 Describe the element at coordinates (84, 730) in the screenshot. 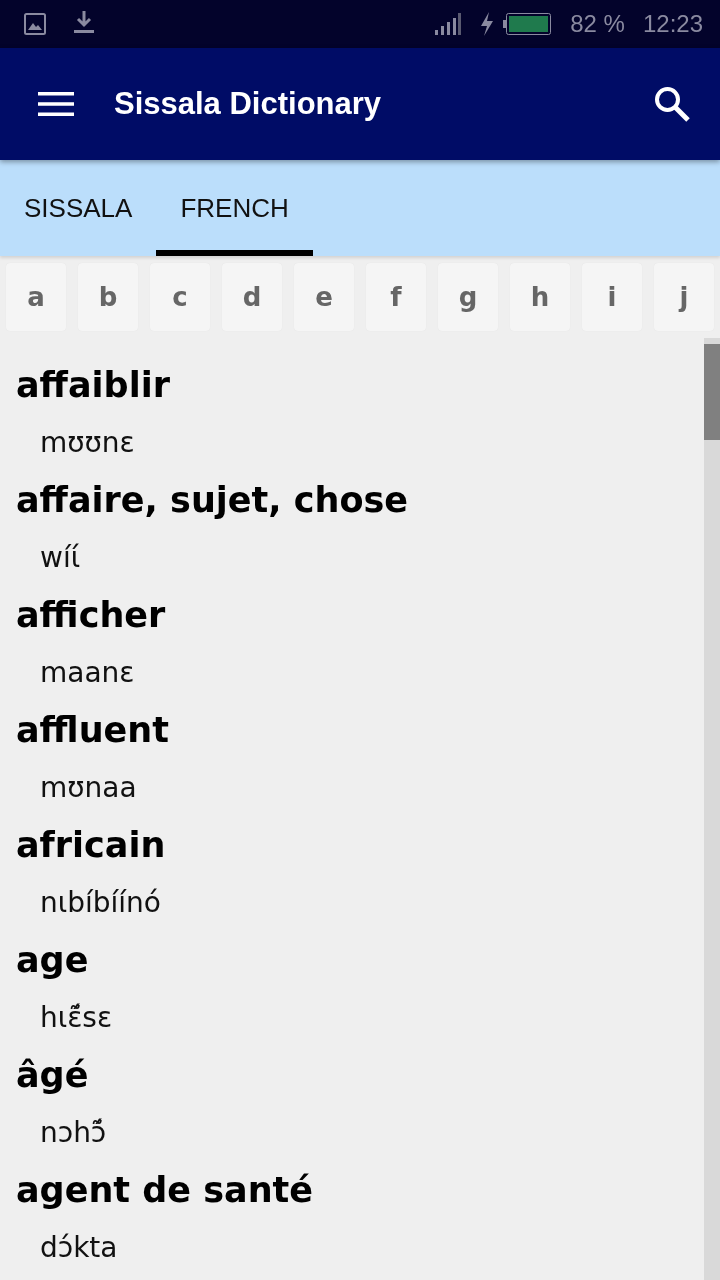

I see `headword: affluent` at that location.